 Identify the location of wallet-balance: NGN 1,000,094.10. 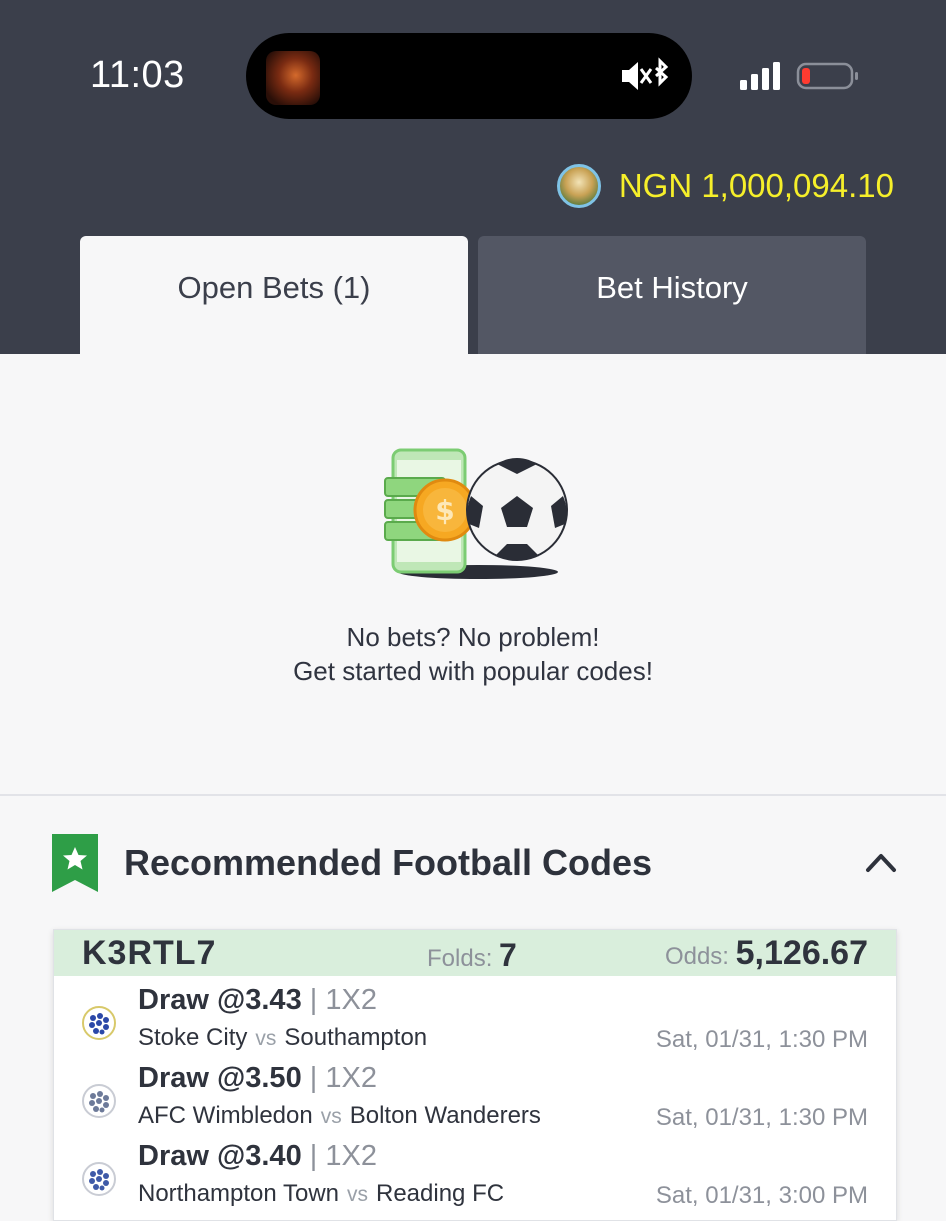
(725, 186).